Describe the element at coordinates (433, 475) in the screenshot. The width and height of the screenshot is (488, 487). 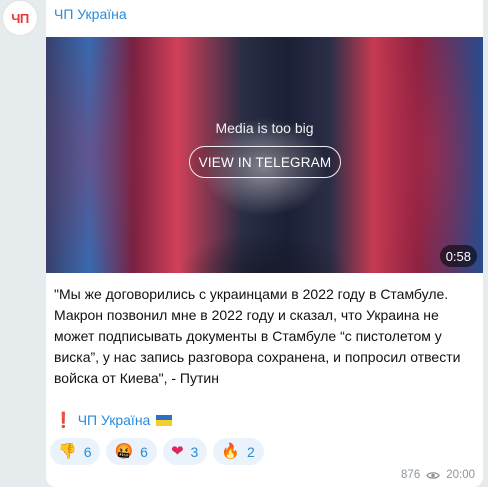
I see `eye-icon` at that location.